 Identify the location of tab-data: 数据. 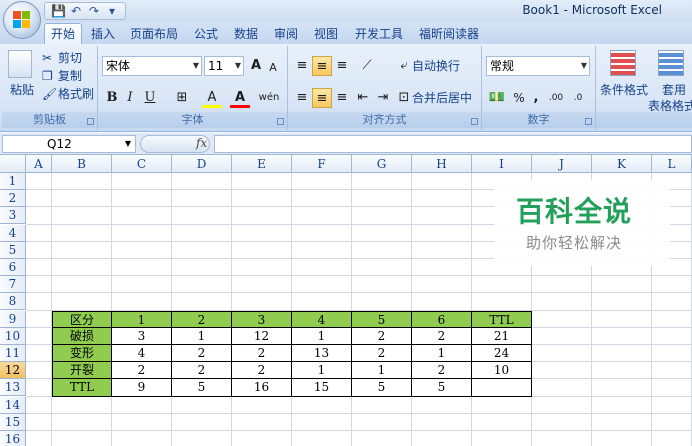
(246, 34).